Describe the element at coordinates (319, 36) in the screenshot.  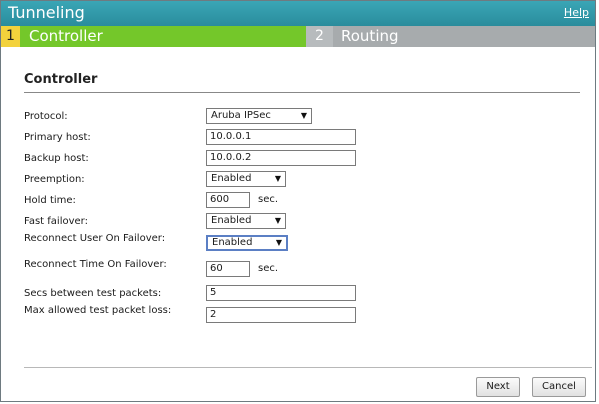
I see `step-number: 2` at that location.